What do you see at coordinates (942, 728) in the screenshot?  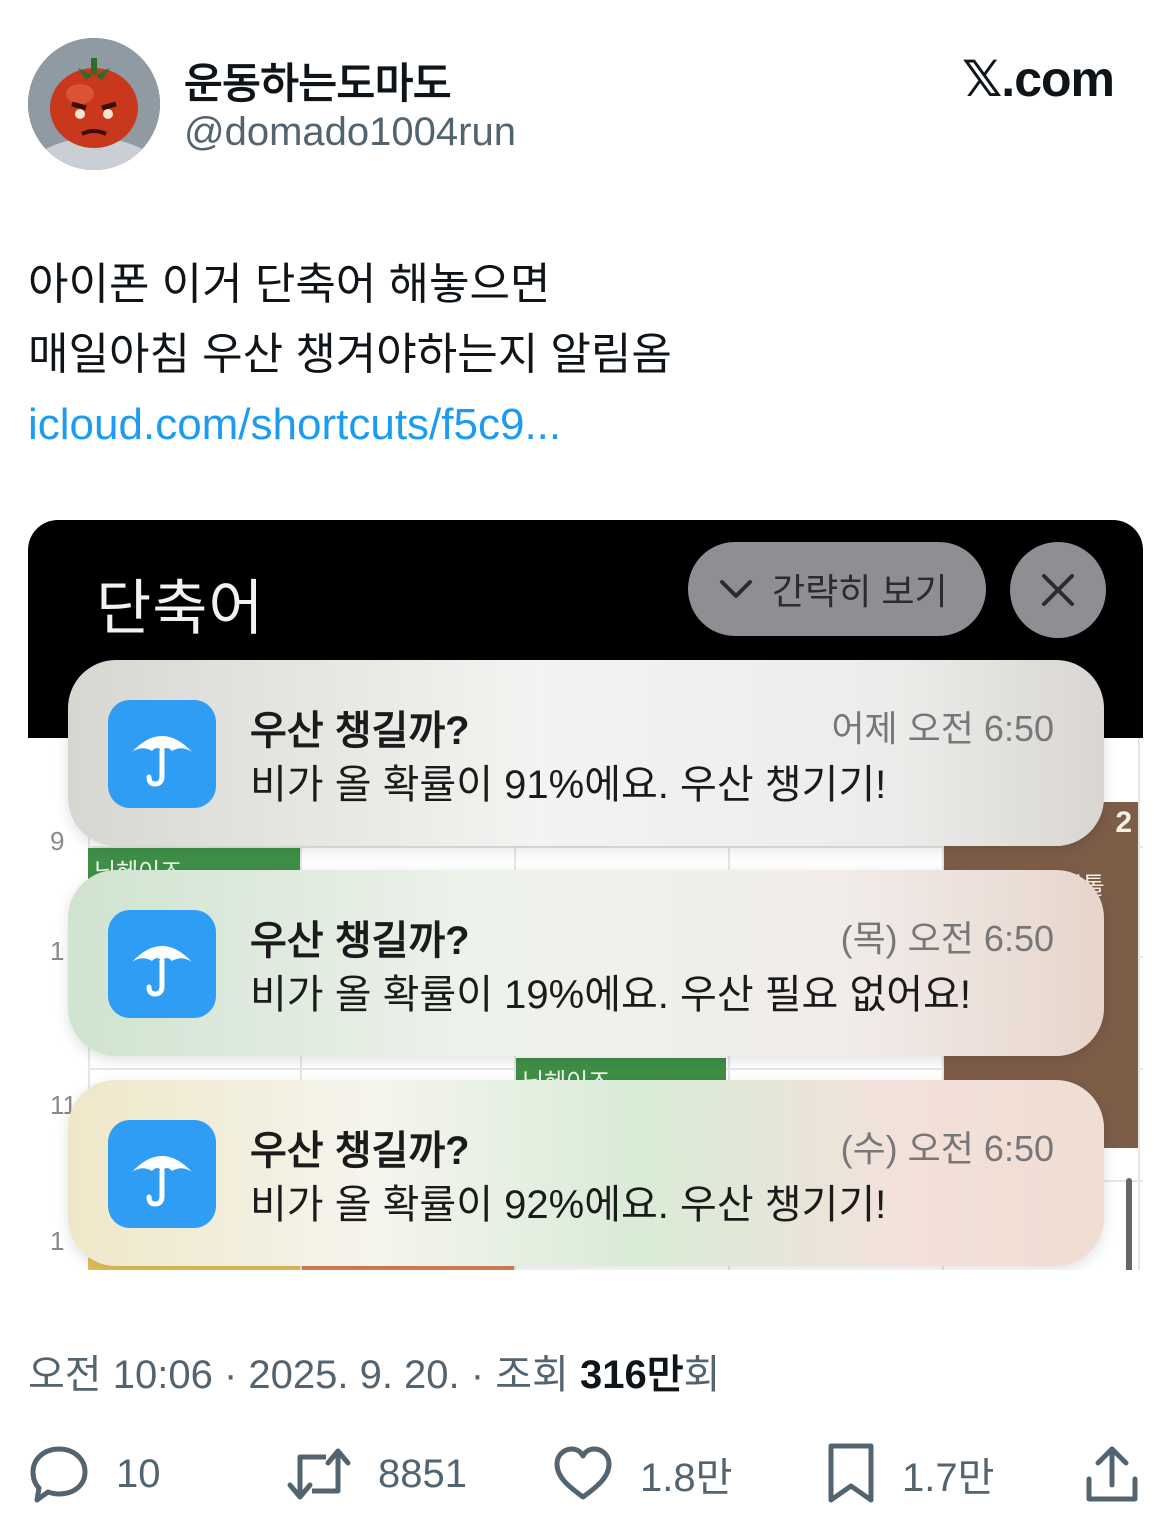 I see `notification-time: 어제 오전 6:50` at bounding box center [942, 728].